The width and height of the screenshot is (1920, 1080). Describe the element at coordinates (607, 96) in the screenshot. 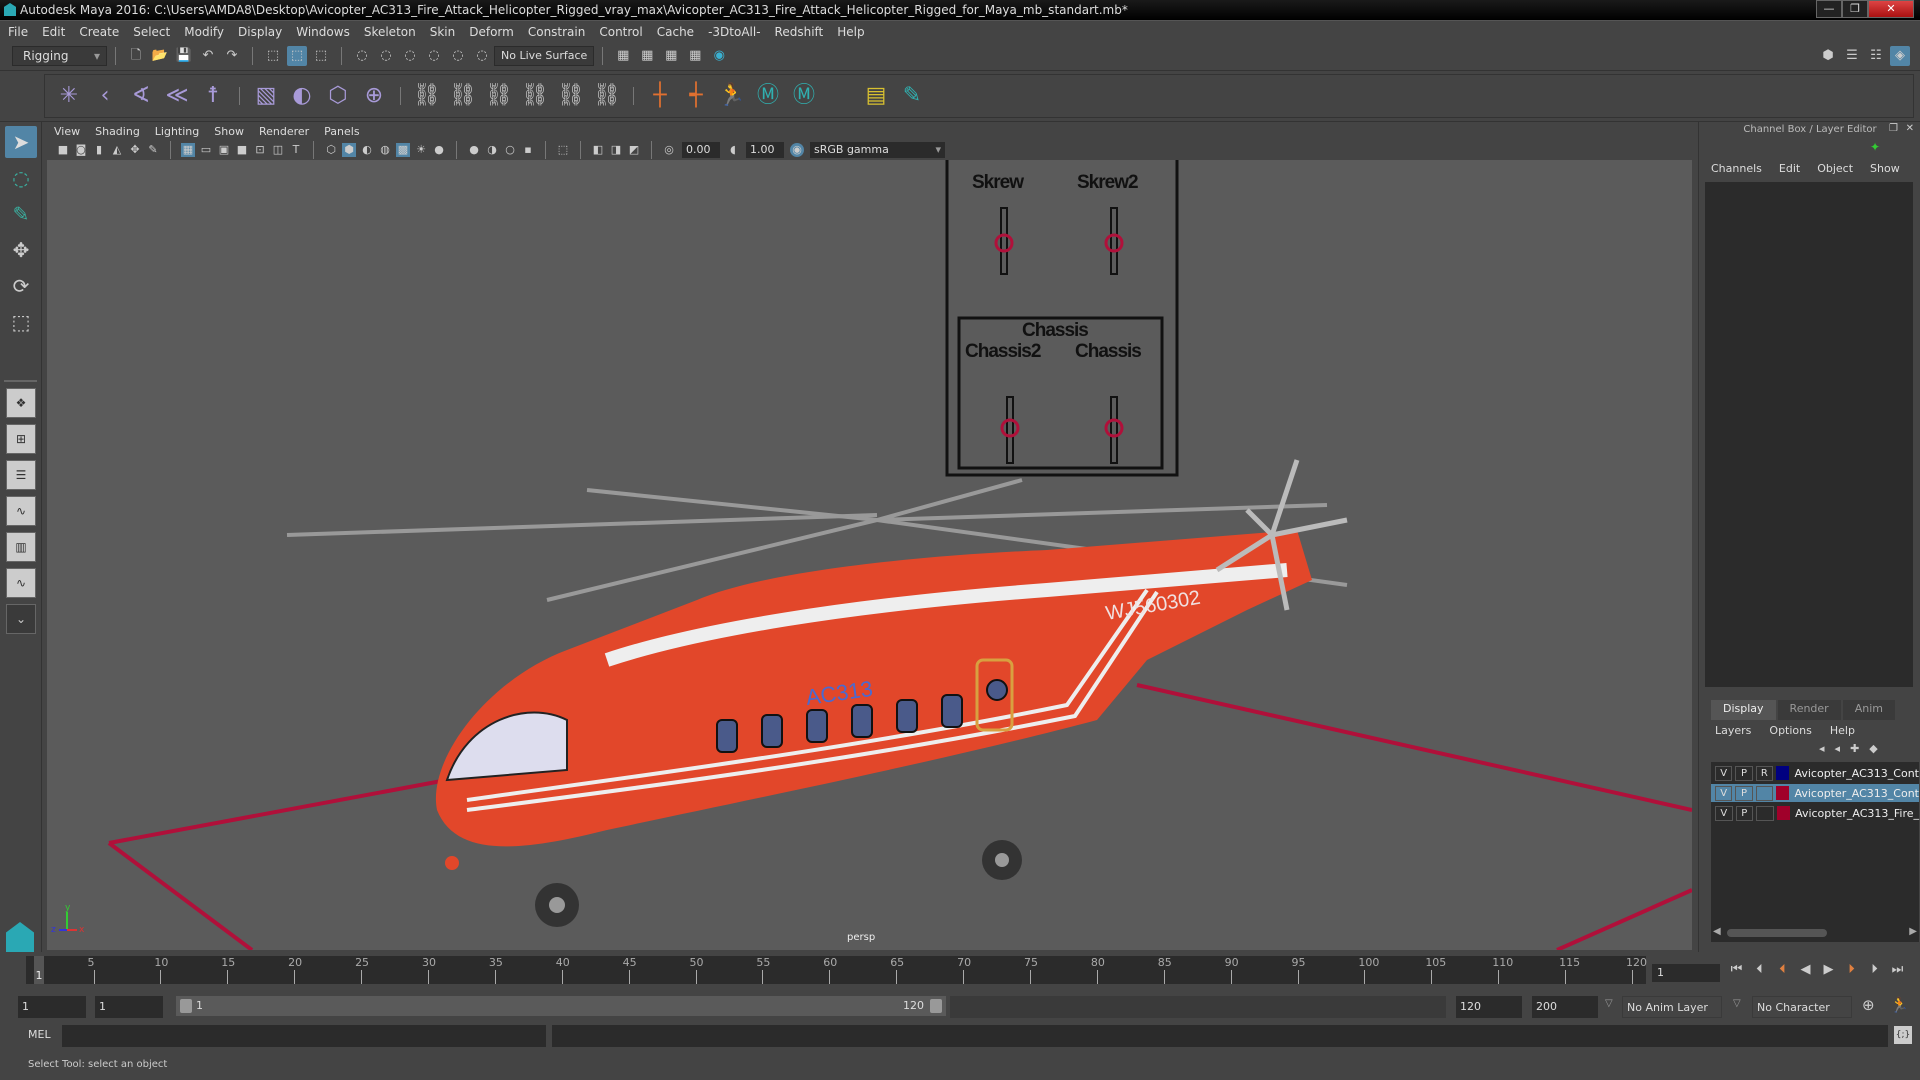

I see `pole-vector-icon: ⛓` at that location.